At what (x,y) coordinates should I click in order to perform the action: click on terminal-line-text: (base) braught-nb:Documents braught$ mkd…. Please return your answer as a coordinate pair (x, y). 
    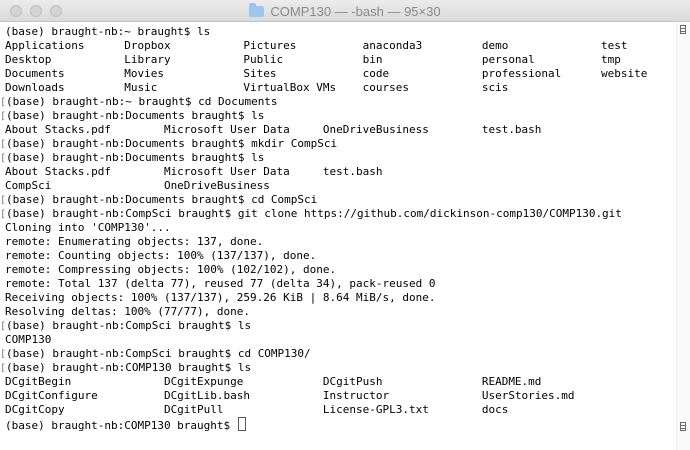
    Looking at the image, I should click on (172, 143).